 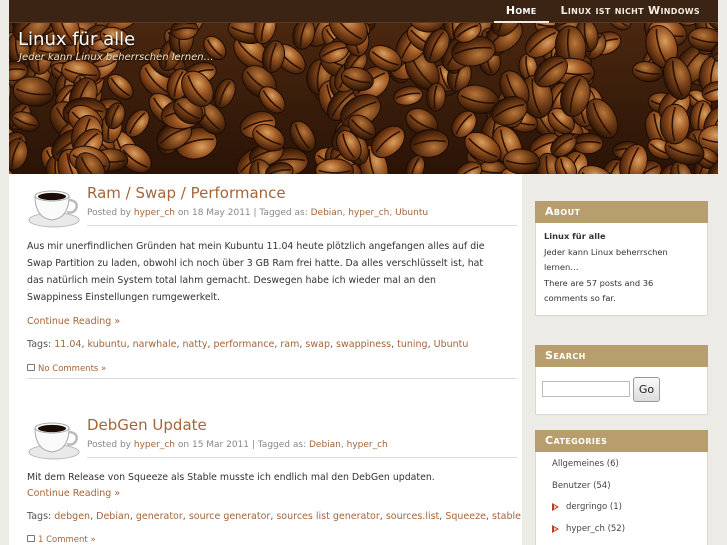 What do you see at coordinates (602, 485) in the screenshot?
I see `category-count: (54)` at bounding box center [602, 485].